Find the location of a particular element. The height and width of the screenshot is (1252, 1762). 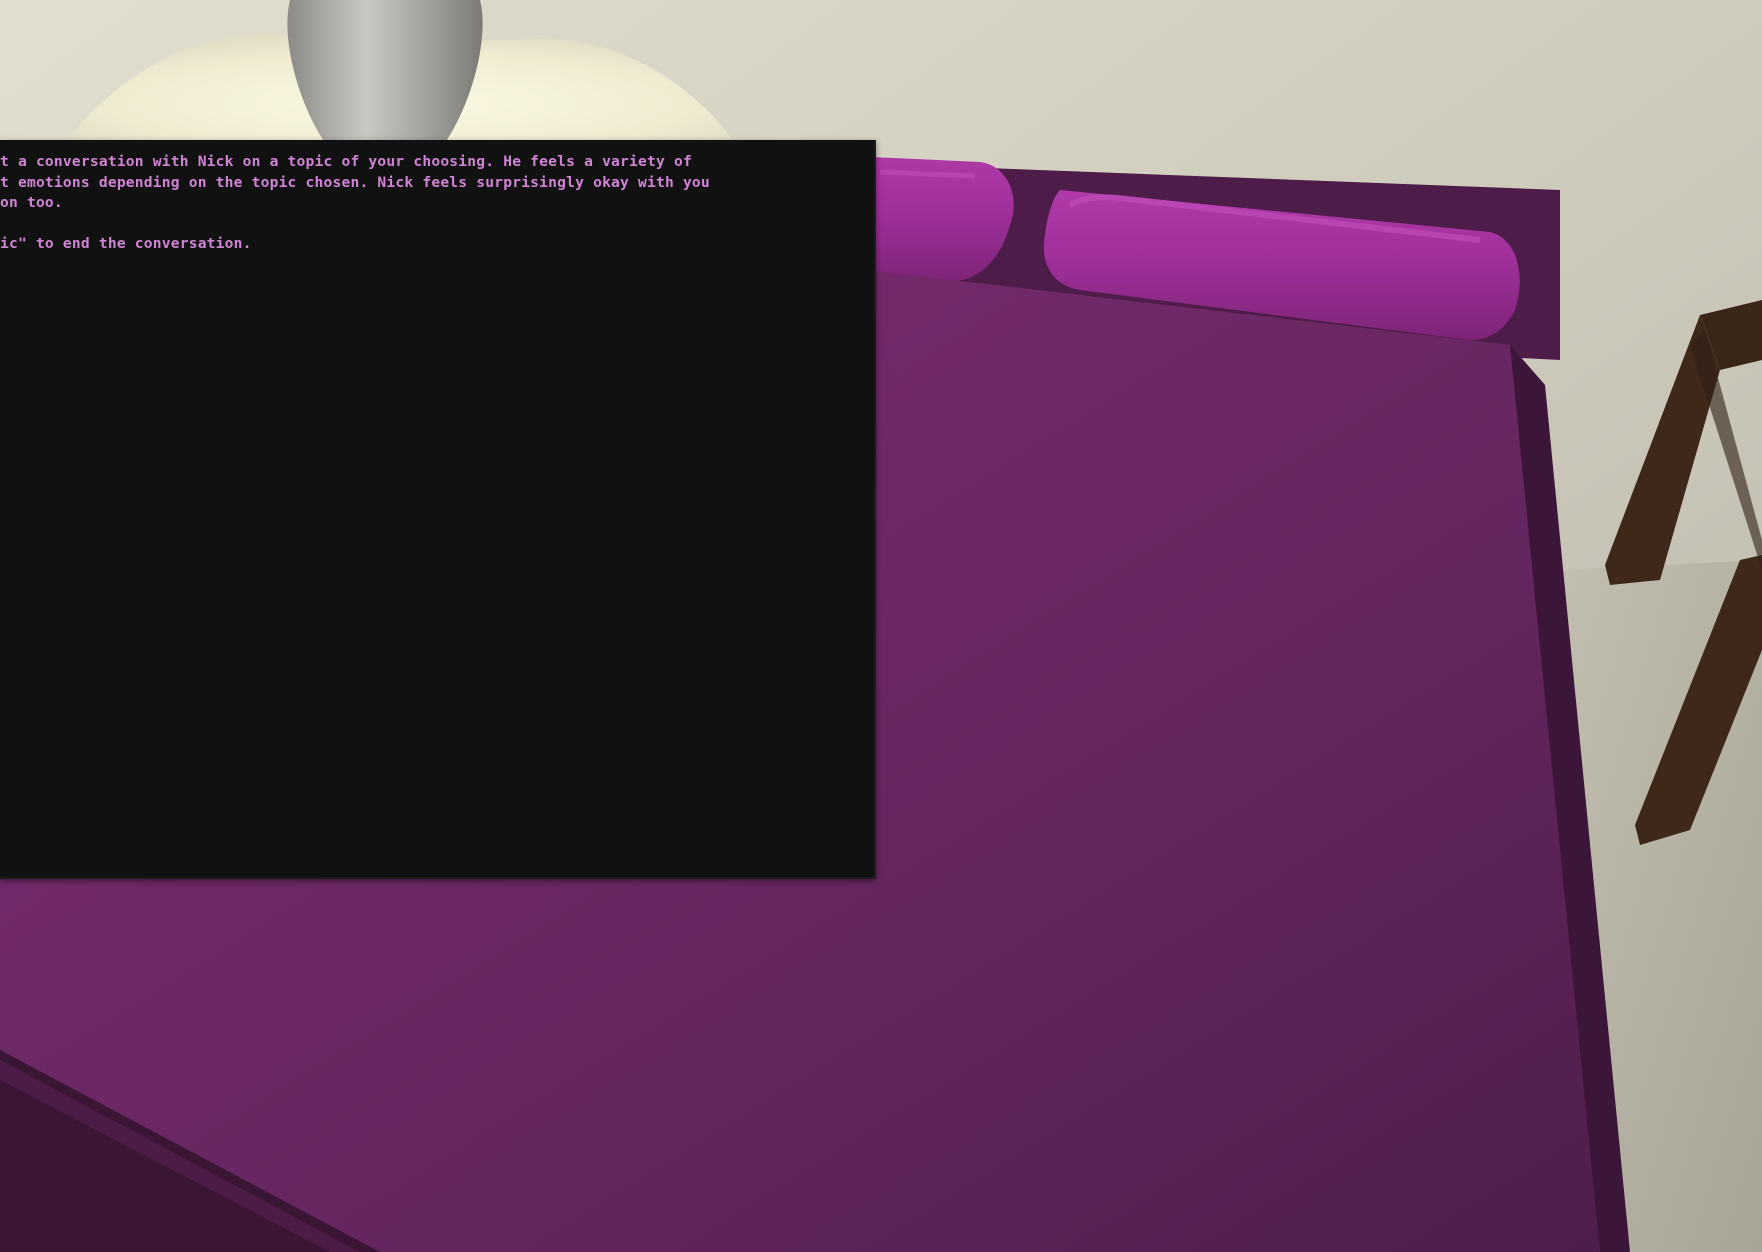

terminal-line: ic" to end the conversation. is located at coordinates (126, 244).